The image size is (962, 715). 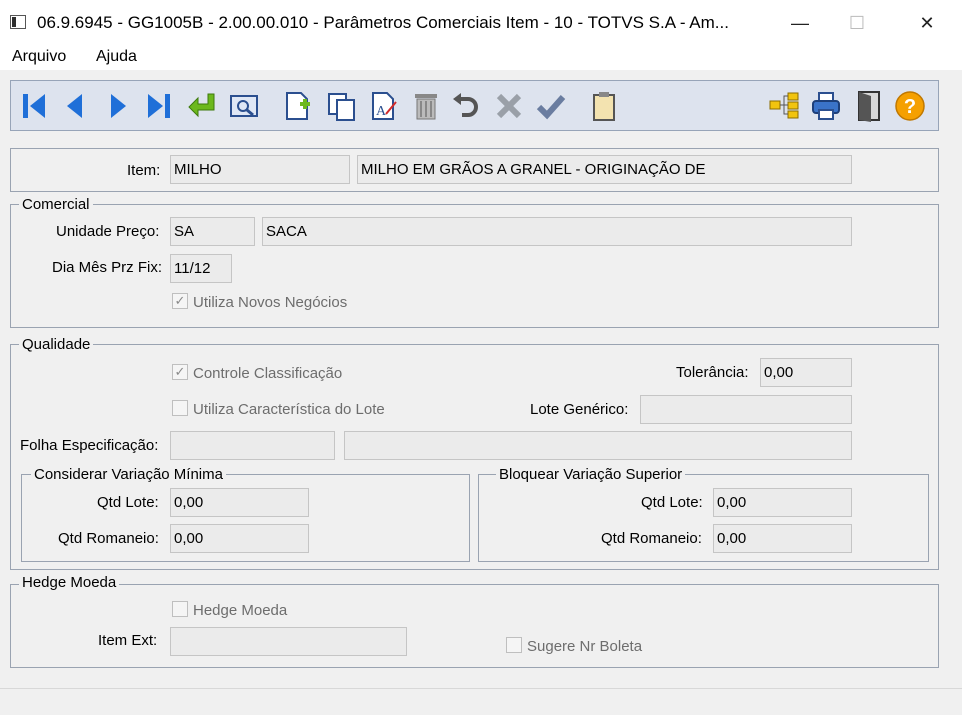 I want to click on caracteristica-lote-checkbox: Utiliza Característica do Lote, so click(x=278, y=409).